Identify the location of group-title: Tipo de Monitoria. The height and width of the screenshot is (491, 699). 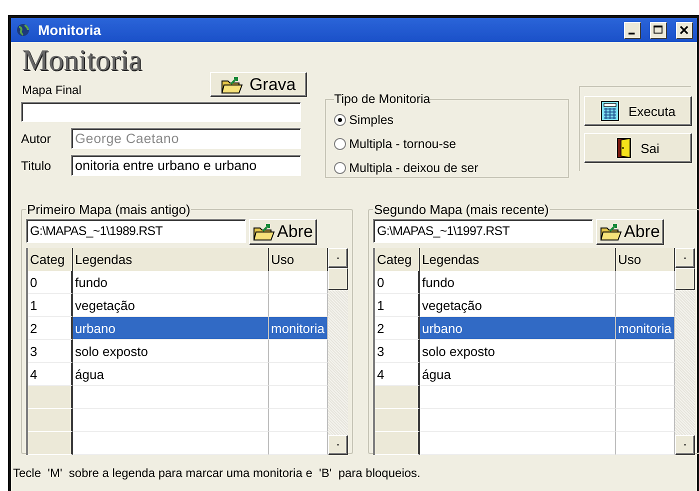
(382, 99).